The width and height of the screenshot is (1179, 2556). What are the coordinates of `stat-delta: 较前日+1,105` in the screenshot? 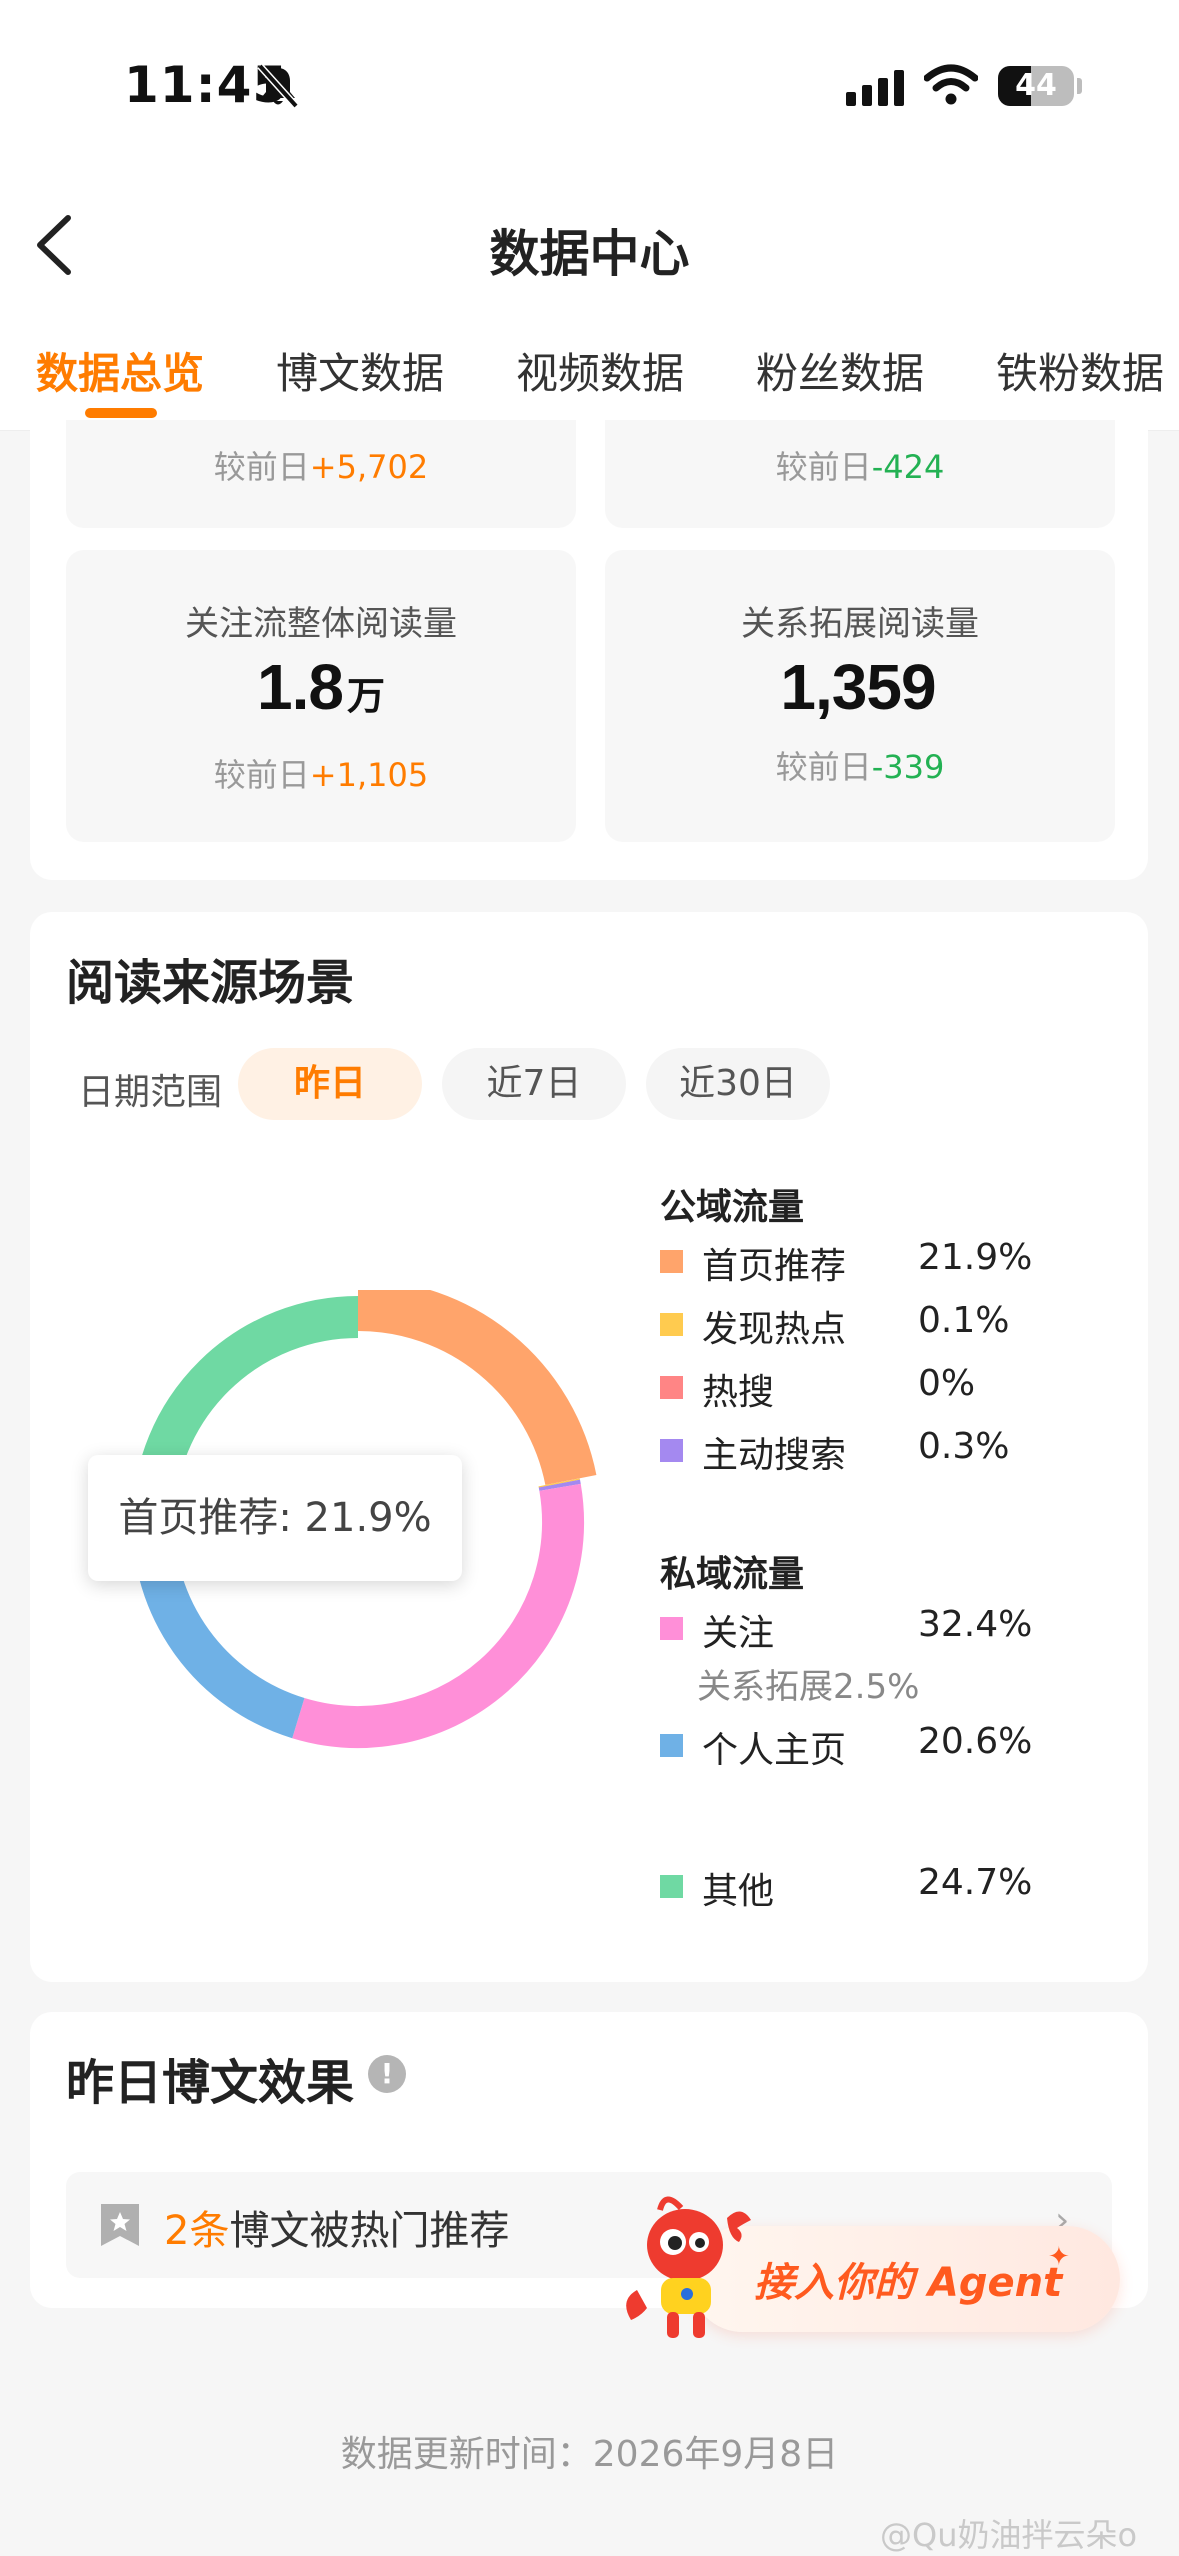 It's located at (321, 775).